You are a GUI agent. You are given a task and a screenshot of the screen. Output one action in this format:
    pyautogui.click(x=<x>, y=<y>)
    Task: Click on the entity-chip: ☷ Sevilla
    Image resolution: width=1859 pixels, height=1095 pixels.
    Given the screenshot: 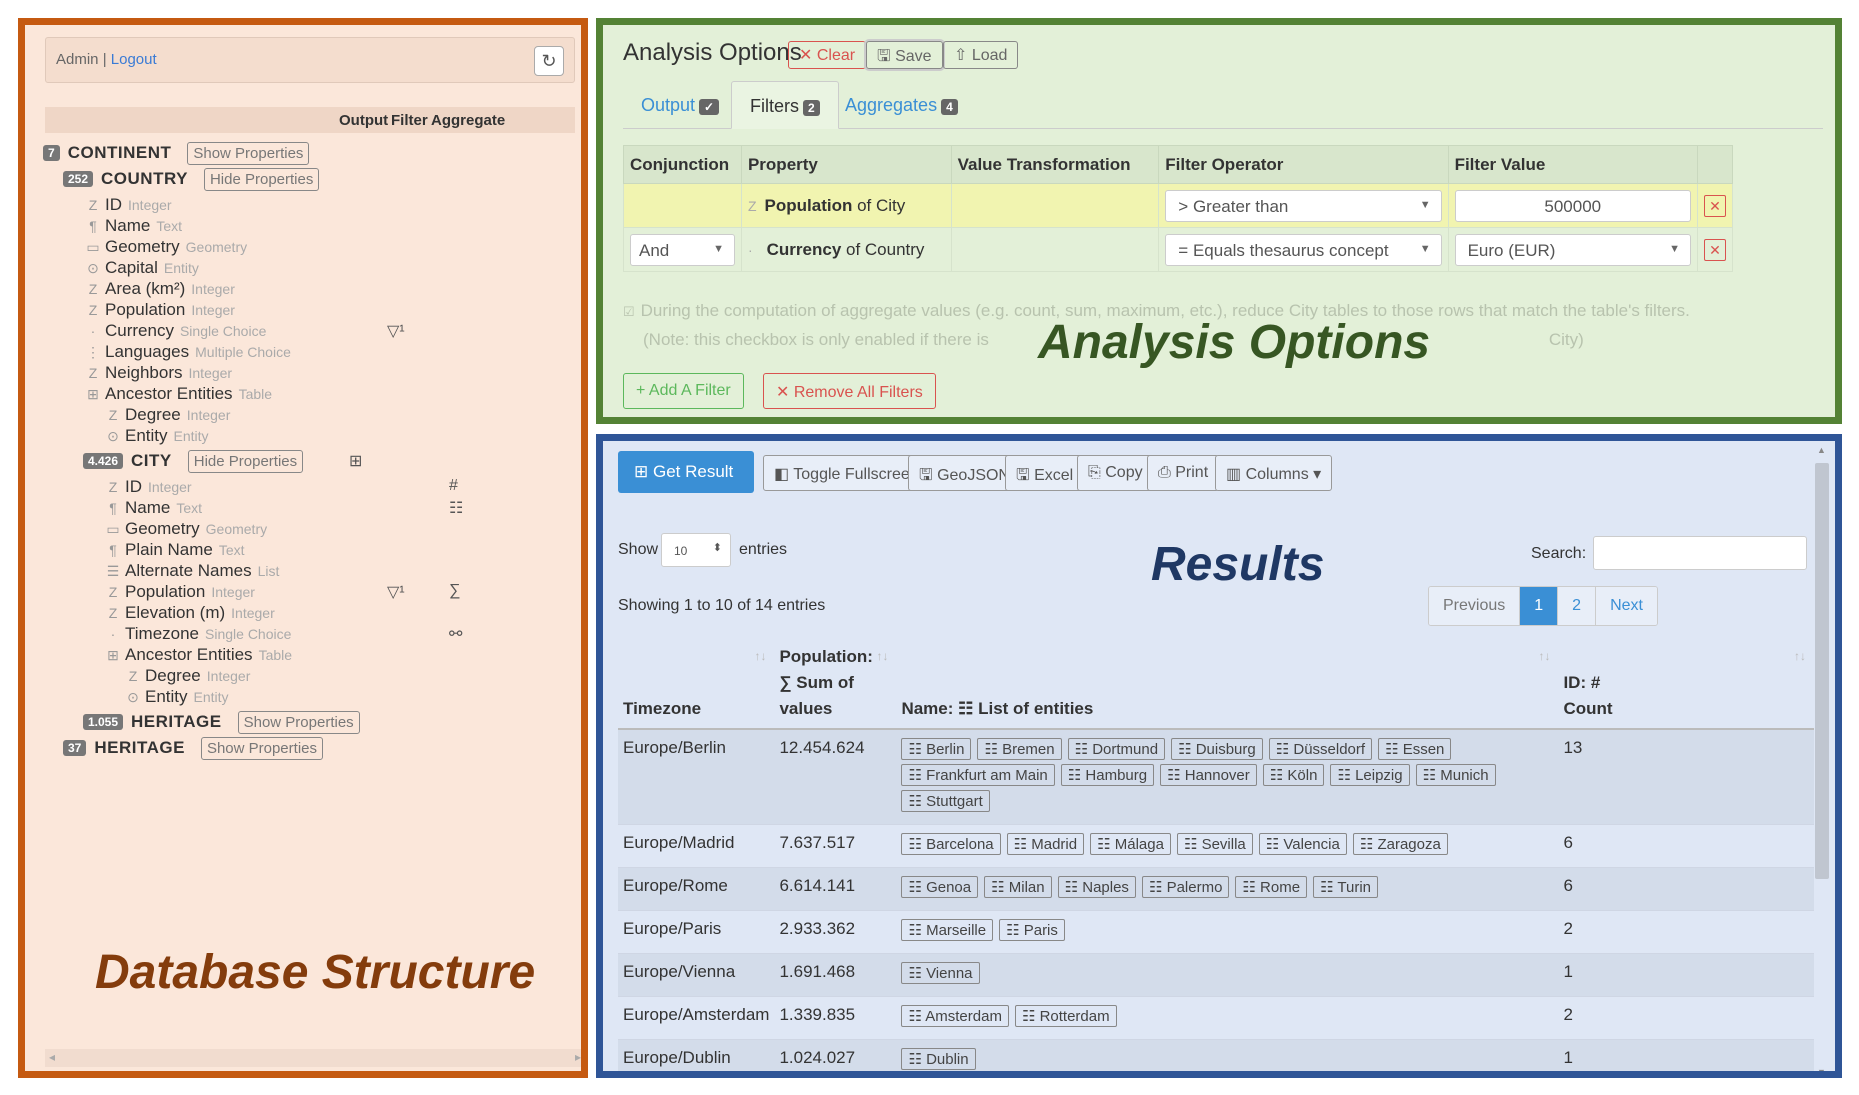 What is the action you would take?
    pyautogui.click(x=1214, y=844)
    